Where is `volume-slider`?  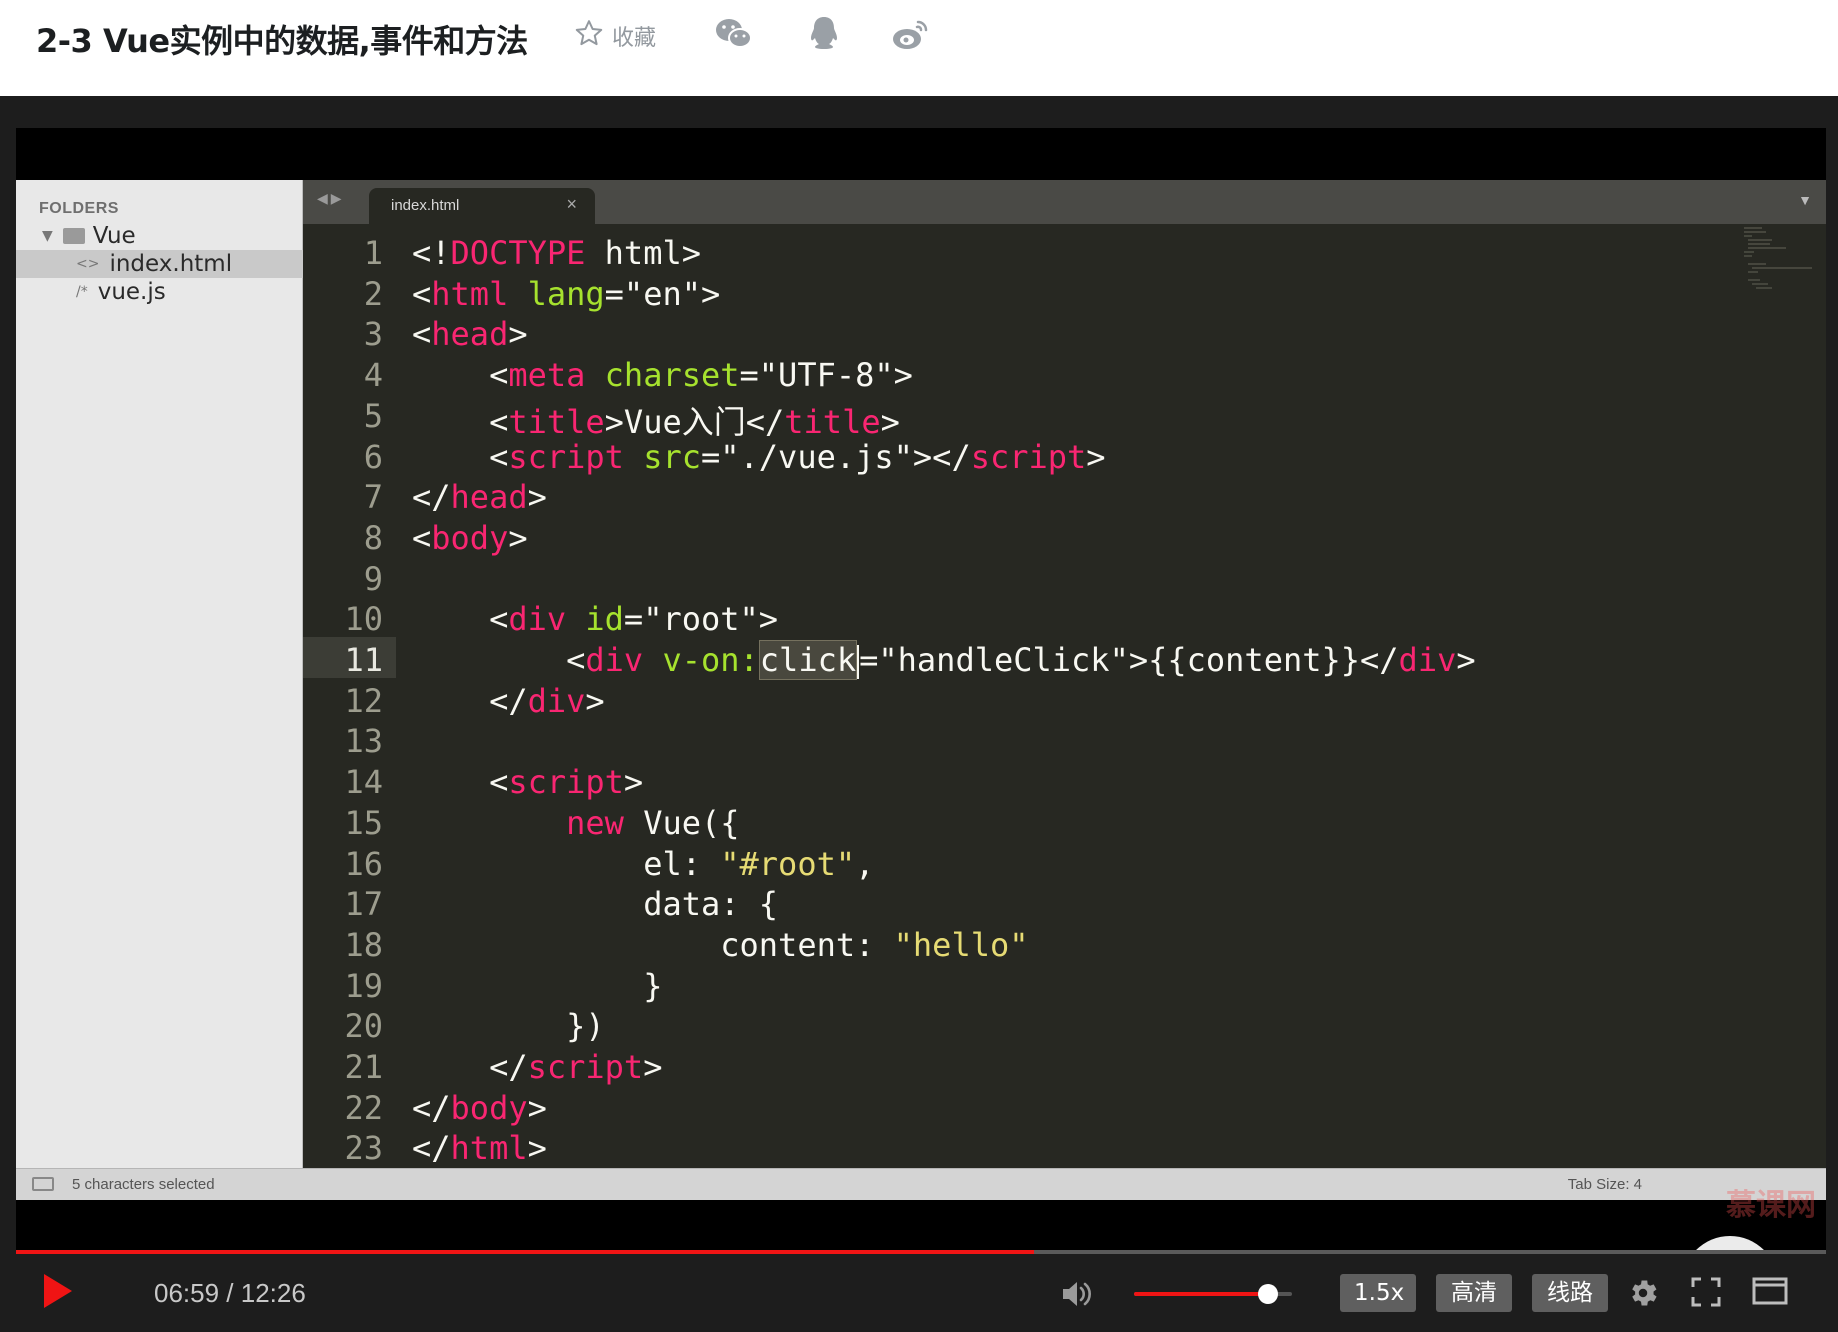 volume-slider is located at coordinates (1213, 1294).